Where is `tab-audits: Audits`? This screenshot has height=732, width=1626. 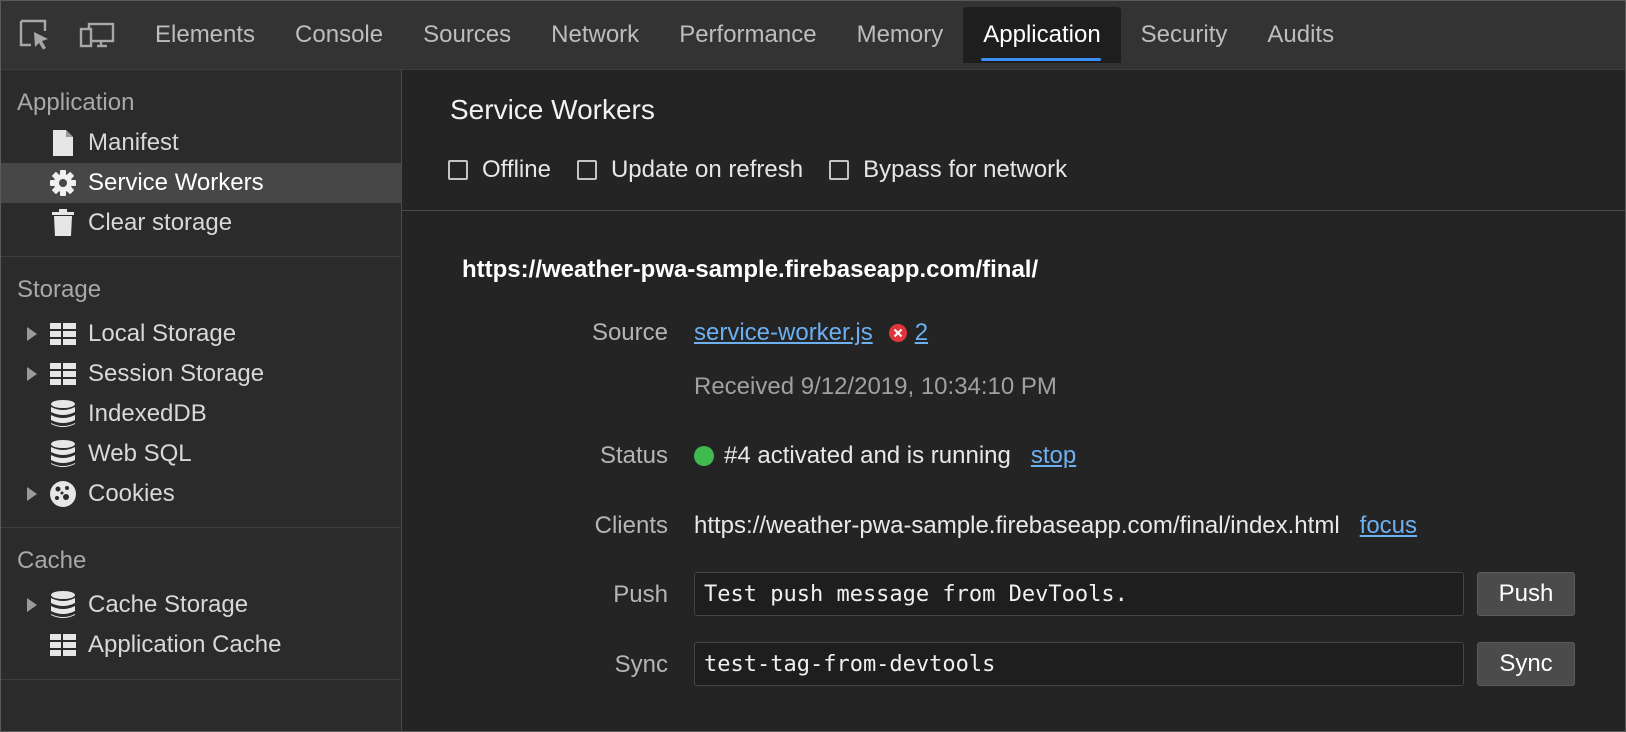
tab-audits: Audits is located at coordinates (1300, 35).